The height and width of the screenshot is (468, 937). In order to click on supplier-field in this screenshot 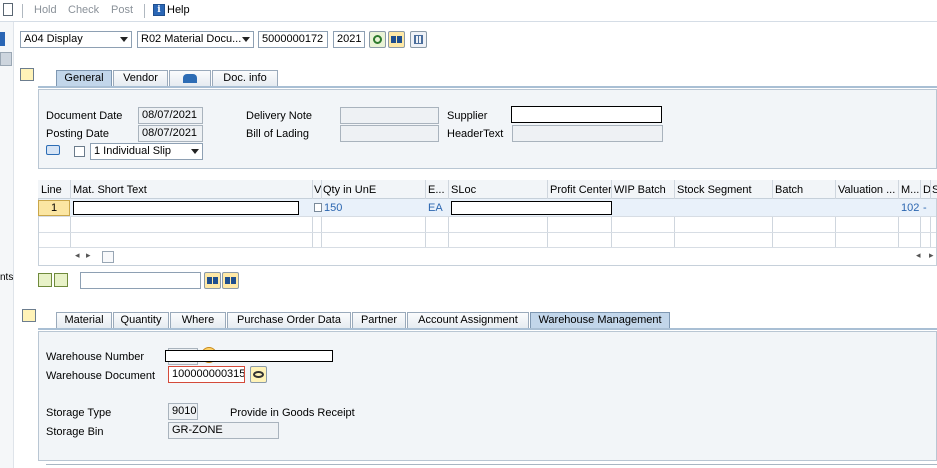, I will do `click(586, 114)`.